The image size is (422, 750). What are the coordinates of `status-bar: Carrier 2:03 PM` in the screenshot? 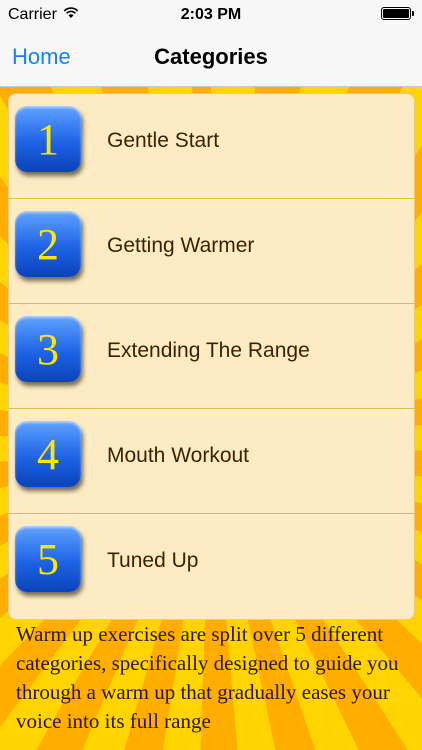 It's located at (211, 15).